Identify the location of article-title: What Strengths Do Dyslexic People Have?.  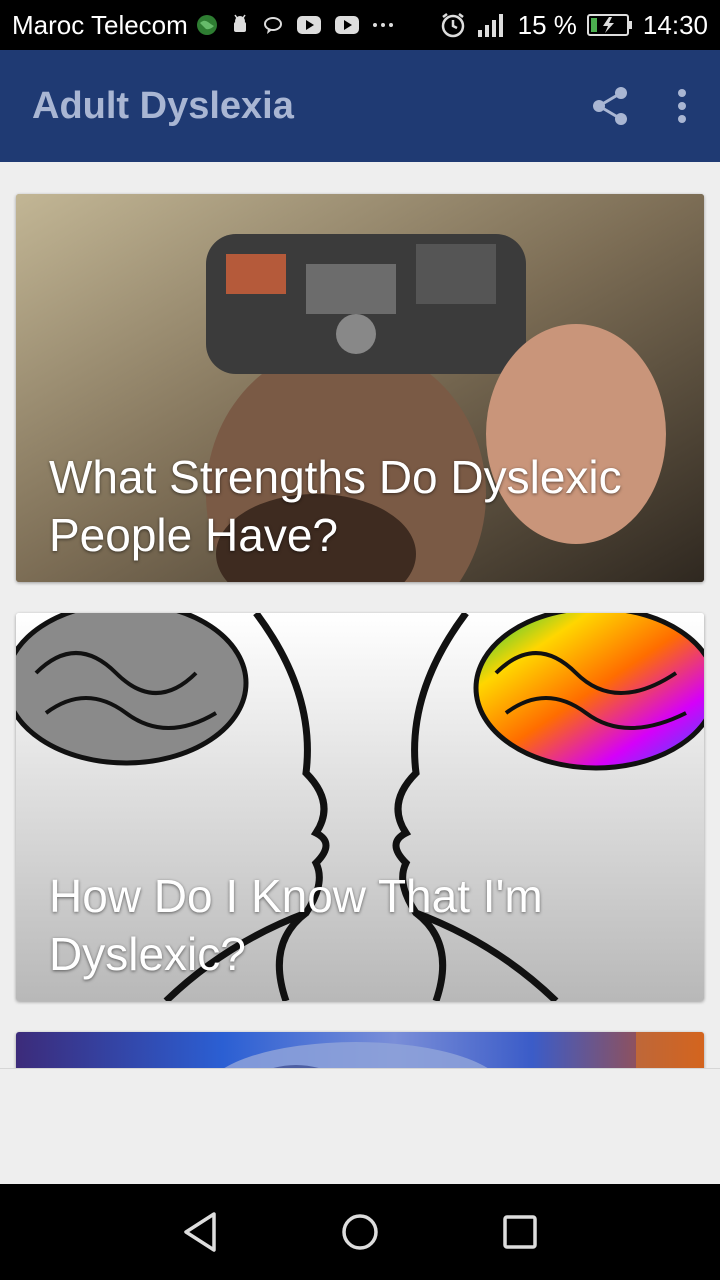
(335, 506).